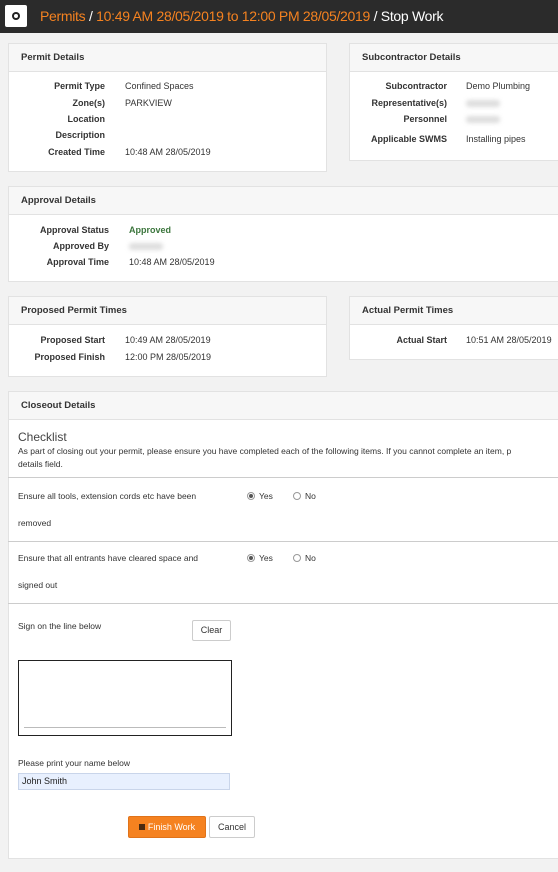 The image size is (558, 872). Describe the element at coordinates (454, 311) in the screenshot. I see `panel-title: Actual Permit Times` at that location.